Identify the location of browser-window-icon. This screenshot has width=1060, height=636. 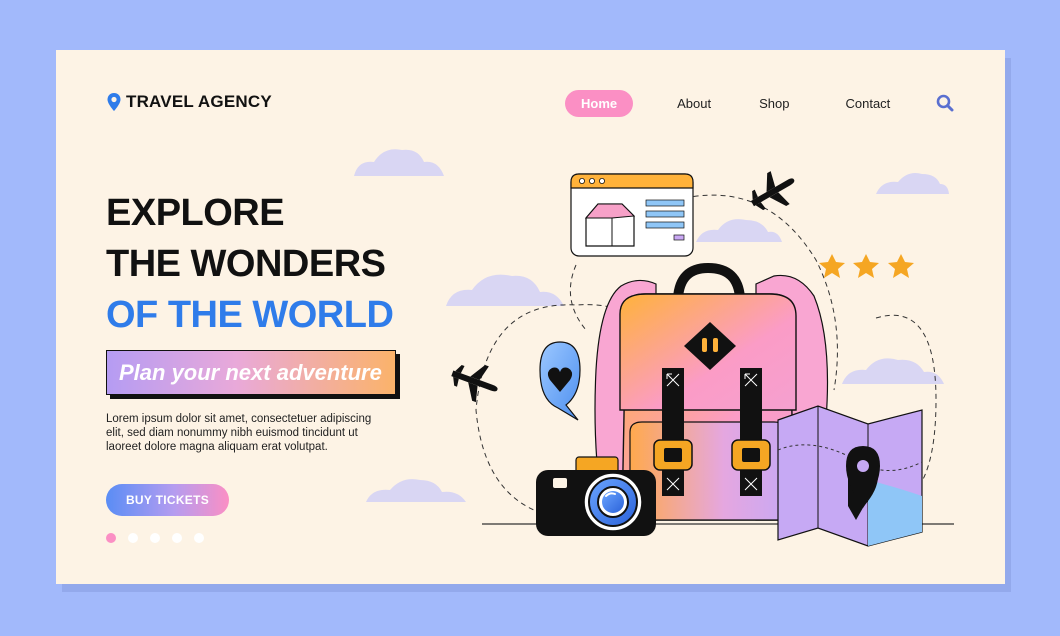
(632, 215).